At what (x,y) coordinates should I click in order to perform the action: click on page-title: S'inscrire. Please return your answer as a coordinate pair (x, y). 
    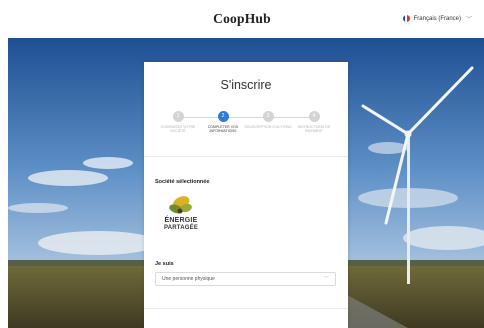
    Looking at the image, I should click on (246, 85).